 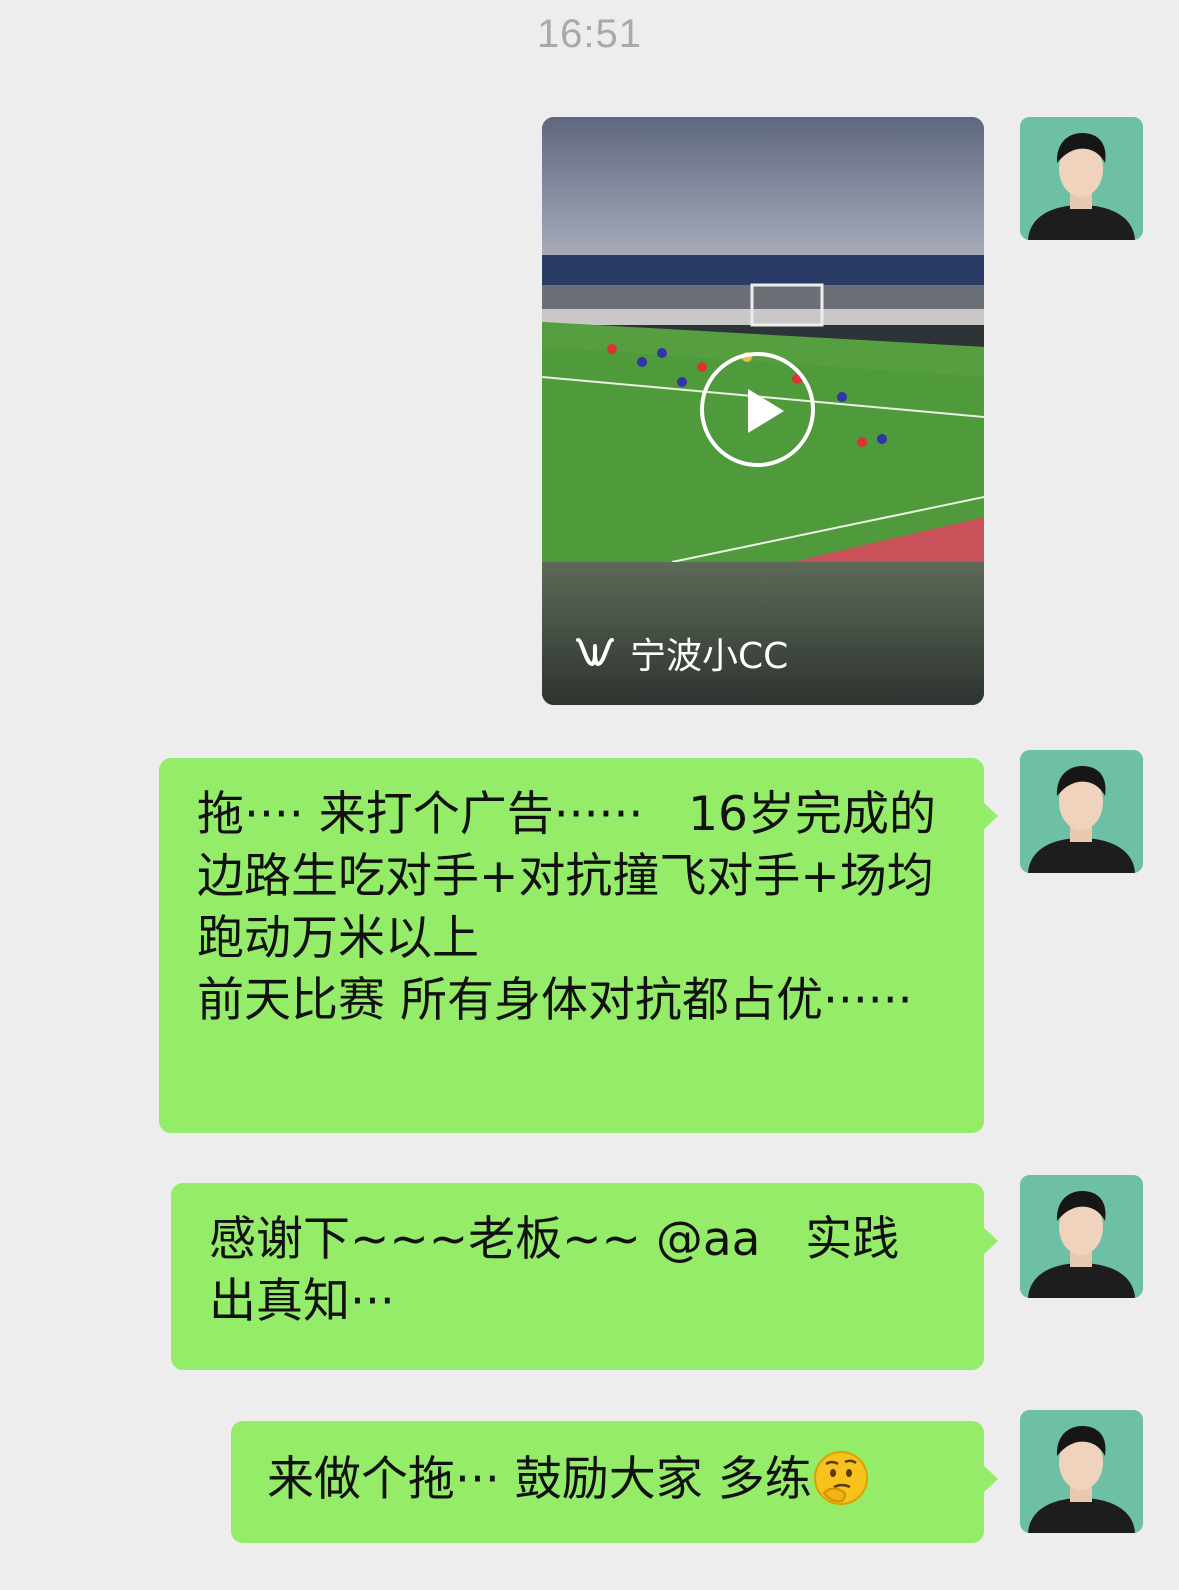 I want to click on video-channel: 宁波小CC, so click(x=681, y=653).